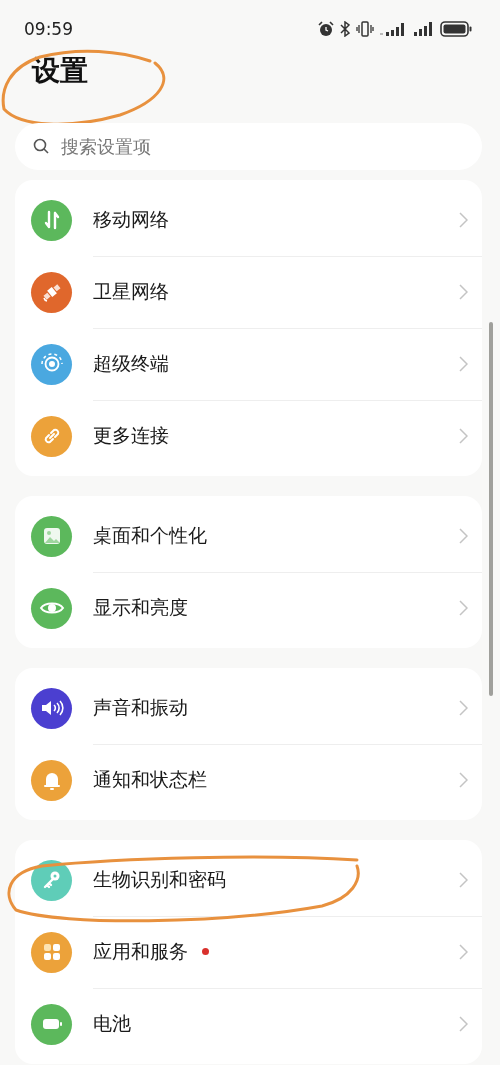  What do you see at coordinates (248, 146) in the screenshot?
I see `search-field: 搜索设置项` at bounding box center [248, 146].